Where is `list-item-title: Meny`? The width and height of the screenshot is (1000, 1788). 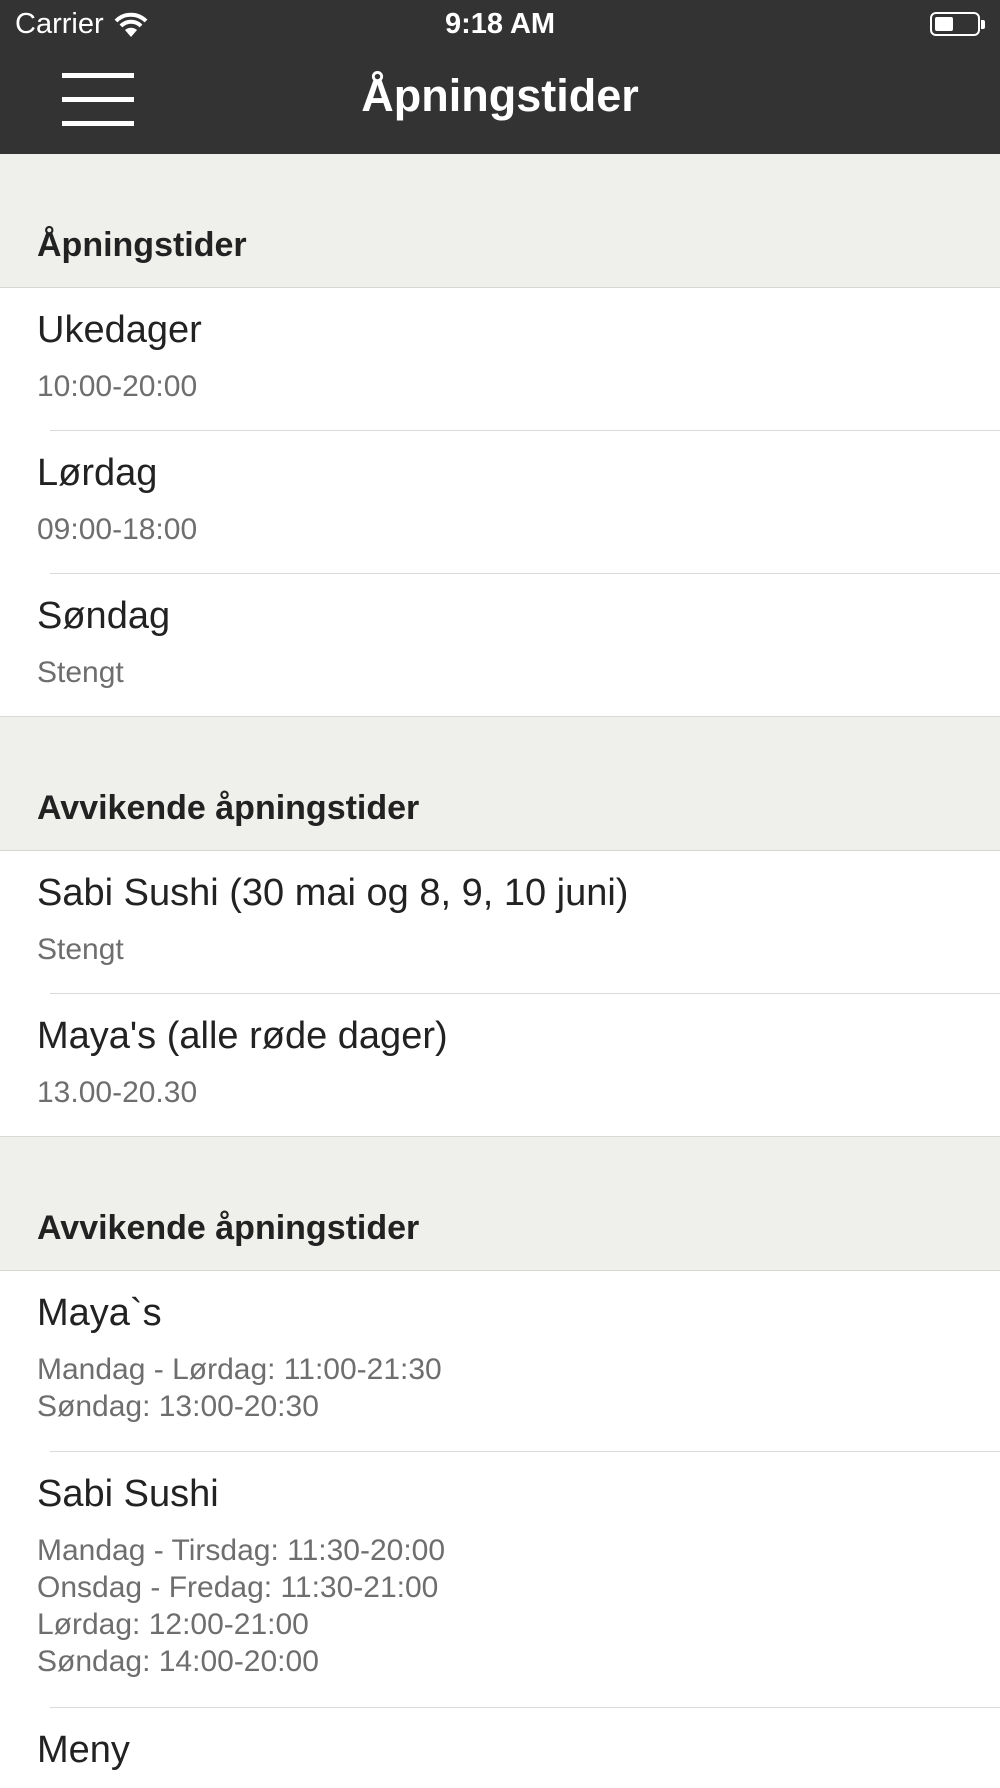 list-item-title: Meny is located at coordinates (83, 1750).